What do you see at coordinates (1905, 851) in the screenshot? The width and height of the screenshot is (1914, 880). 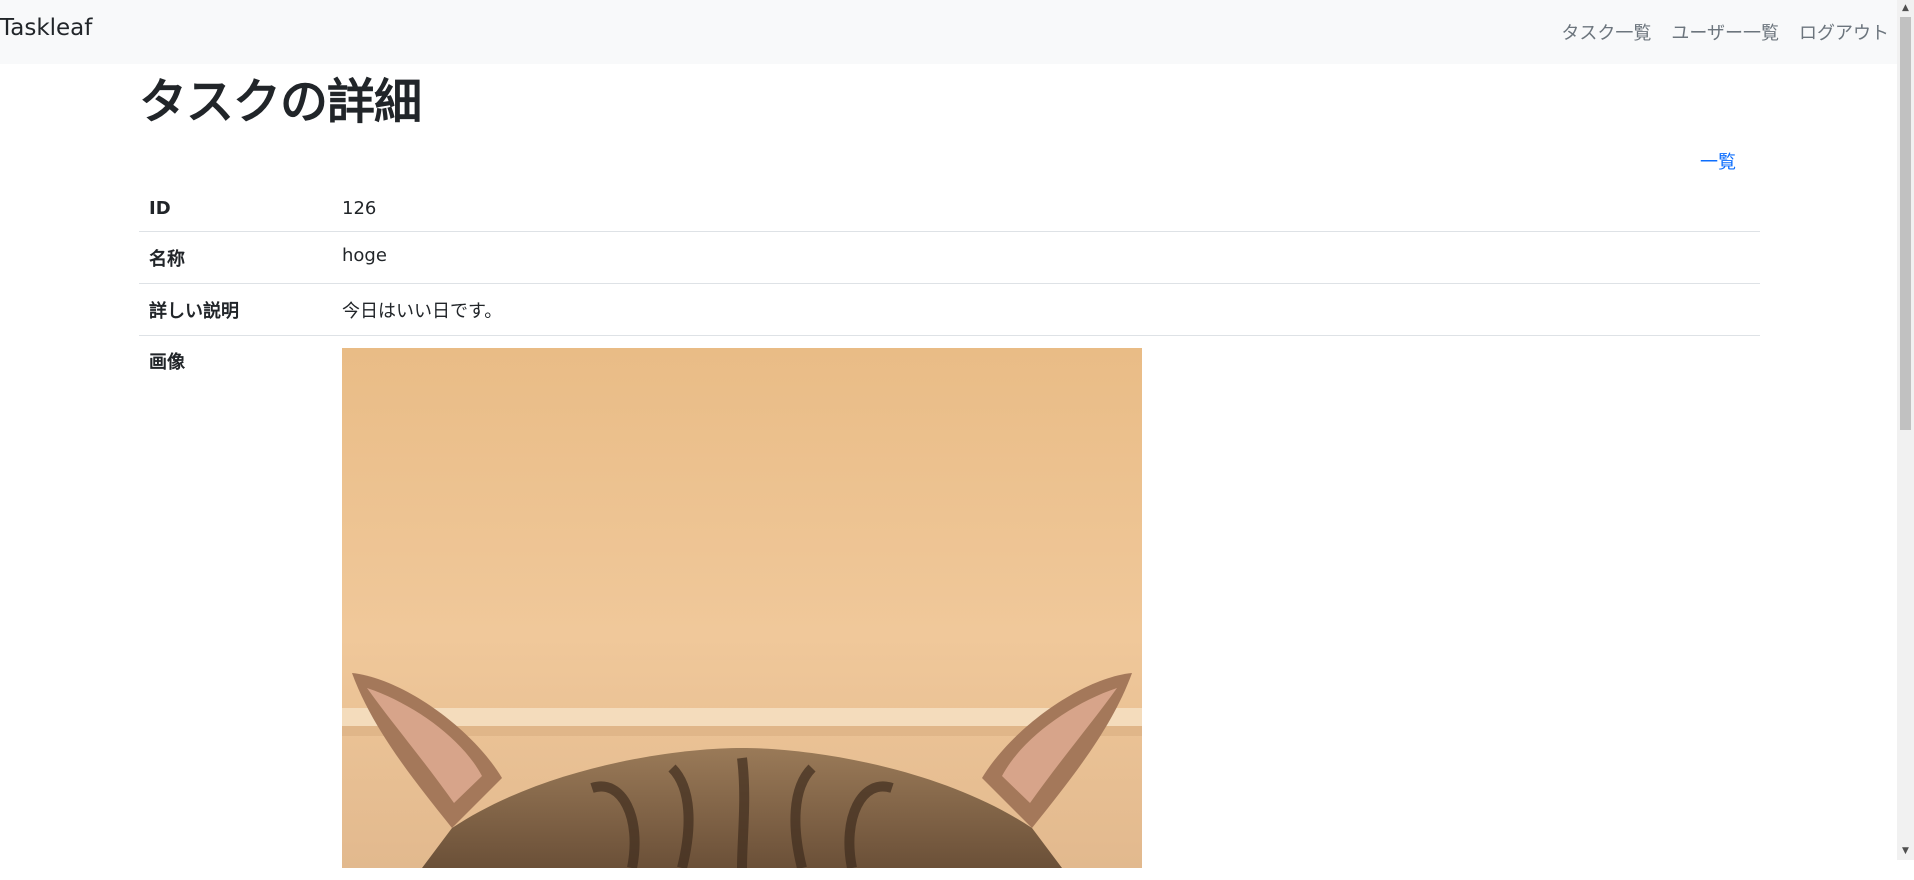 I see `scroll-down-arrow-icon: ▼` at bounding box center [1905, 851].